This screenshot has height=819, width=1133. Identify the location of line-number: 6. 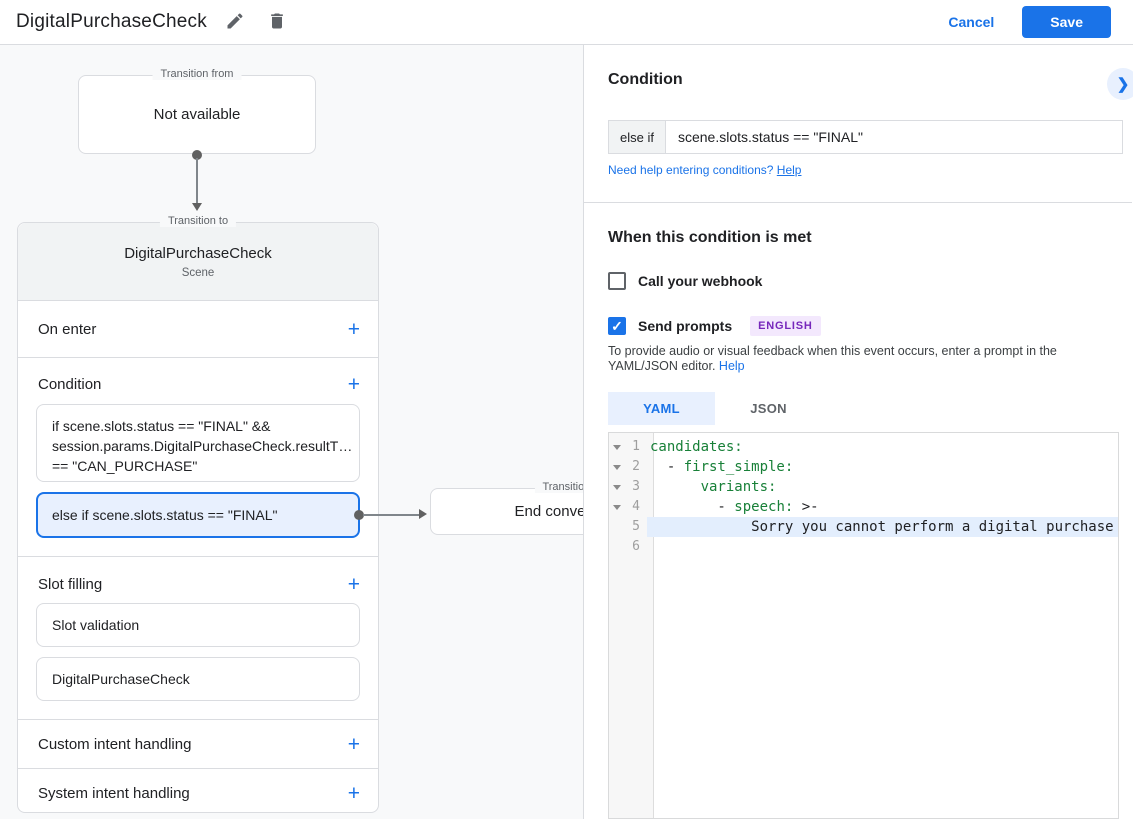
(636, 546).